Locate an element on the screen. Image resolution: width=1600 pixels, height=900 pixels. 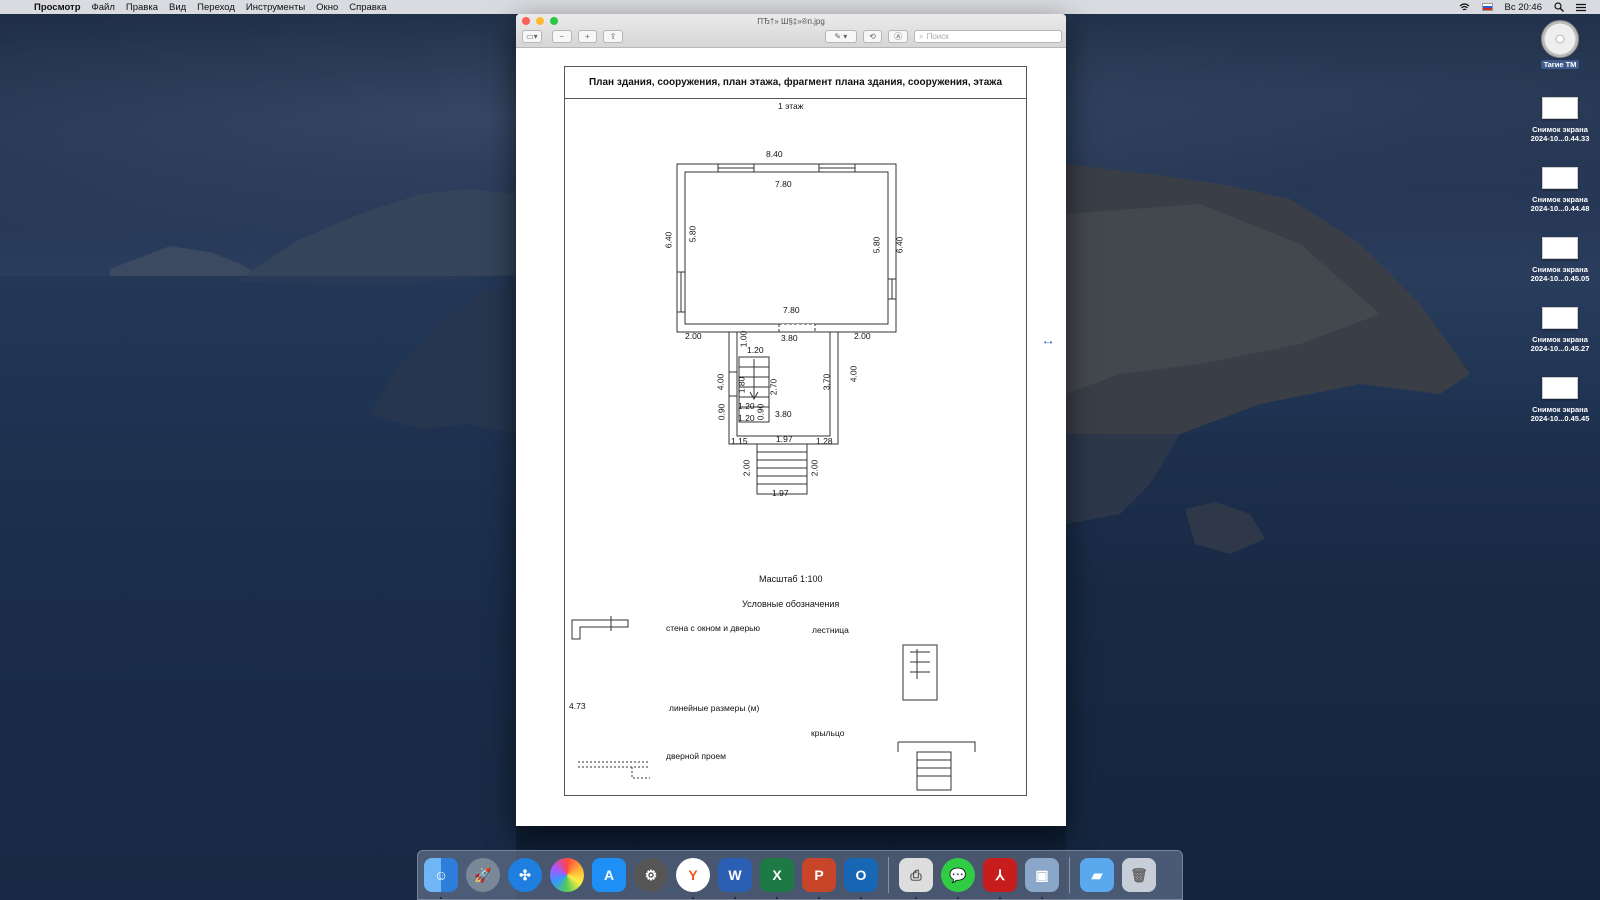
pen-icon: ✎ ▾ is located at coordinates (841, 36).